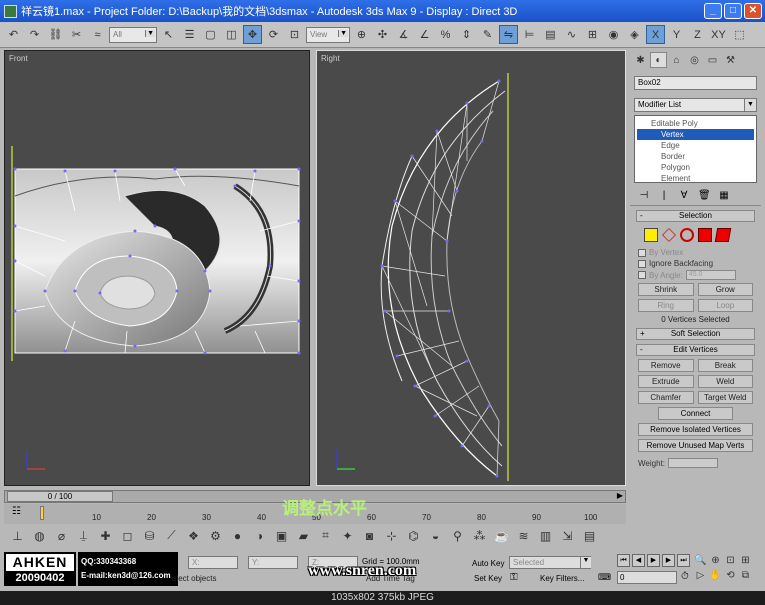  What do you see at coordinates (60, 496) in the screenshot?
I see `time-slider-thumb: 0 / 100` at bounding box center [60, 496].